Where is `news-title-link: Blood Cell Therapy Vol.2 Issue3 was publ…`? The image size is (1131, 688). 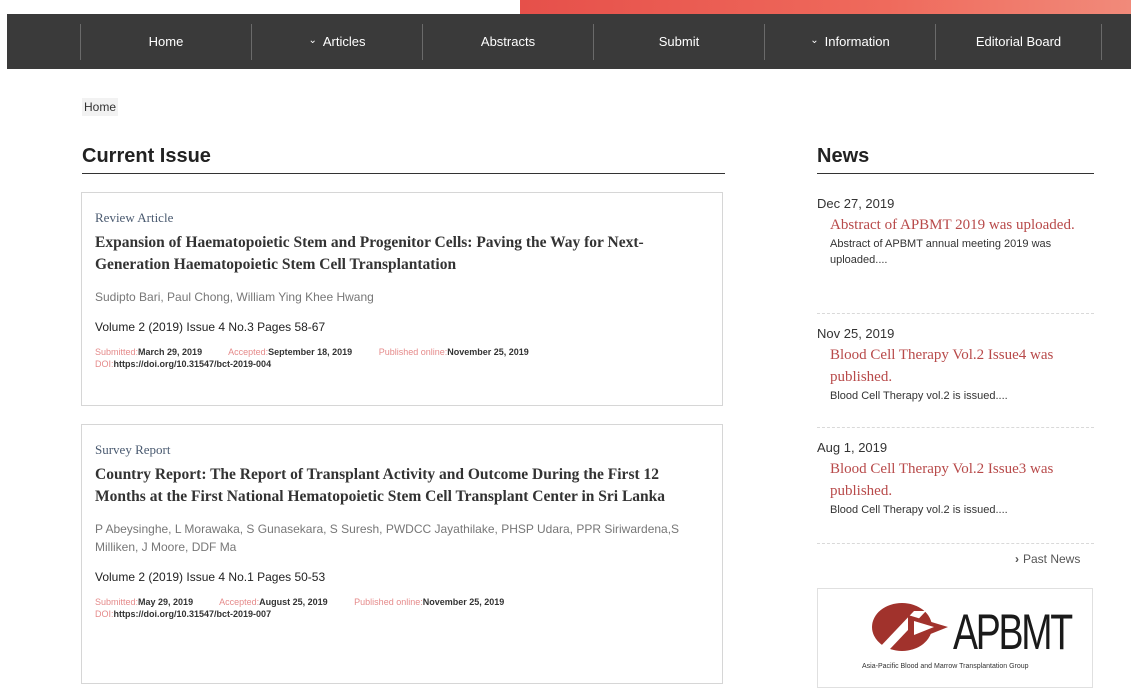 news-title-link: Blood Cell Therapy Vol.2 Issue3 was publ… is located at coordinates (962, 480).